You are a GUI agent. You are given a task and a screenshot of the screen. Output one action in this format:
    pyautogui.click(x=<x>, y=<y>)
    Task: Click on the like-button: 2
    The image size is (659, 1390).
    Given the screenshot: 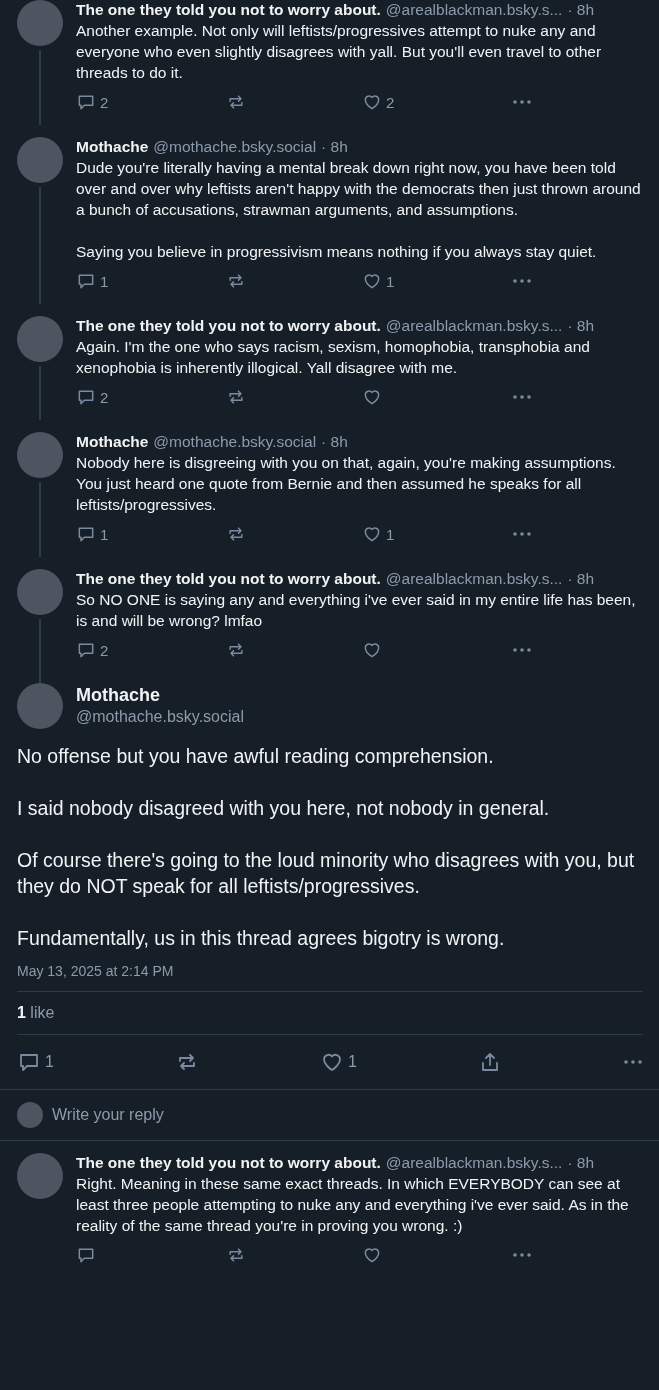 What is the action you would take?
    pyautogui.click(x=437, y=102)
    